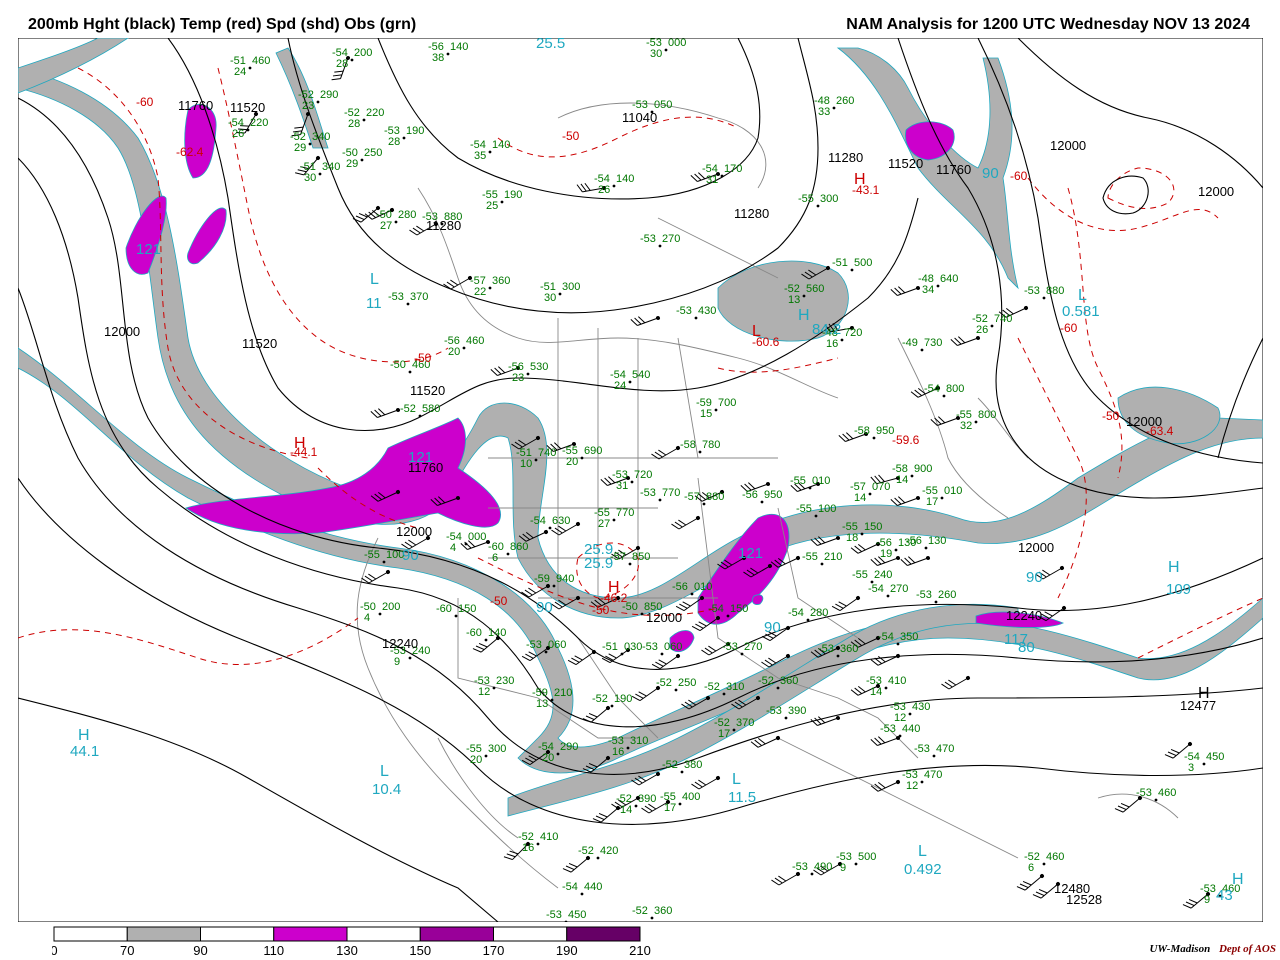 This screenshot has width=1280, height=960. What do you see at coordinates (475, 341) in the screenshot?
I see `obs-height: 460` at bounding box center [475, 341].